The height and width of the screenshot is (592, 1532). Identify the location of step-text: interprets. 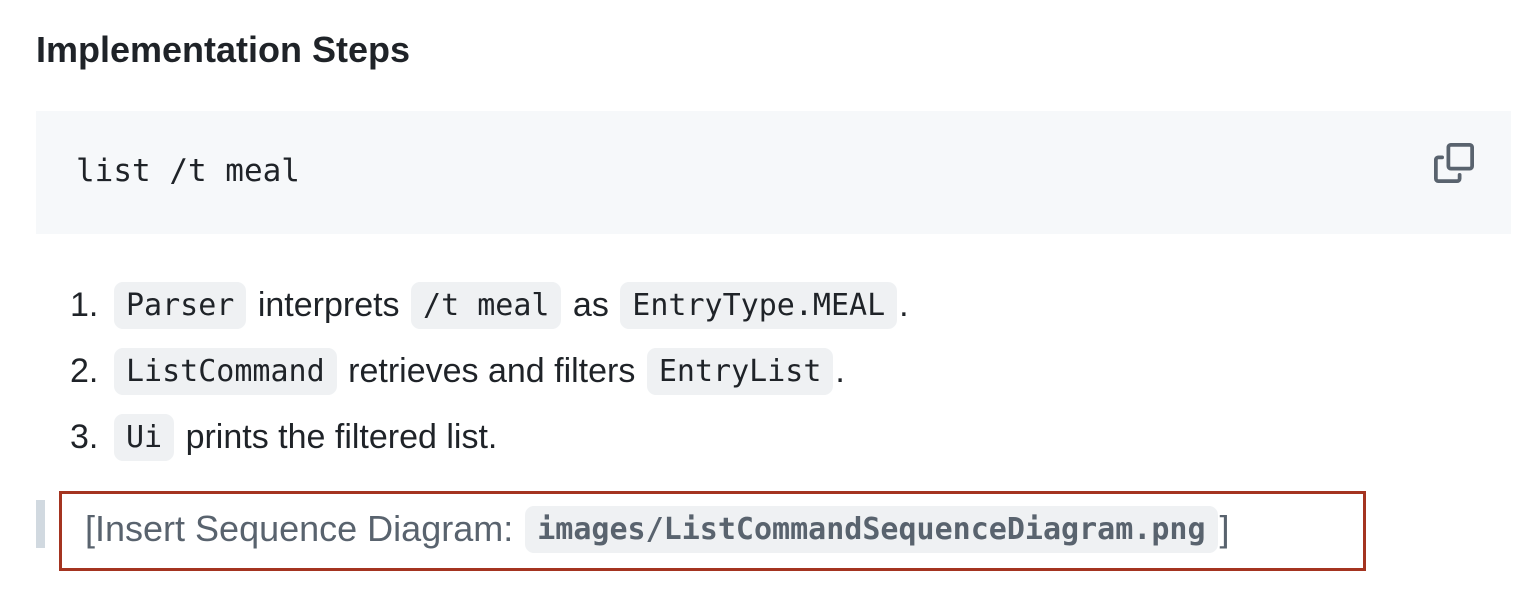
(328, 304).